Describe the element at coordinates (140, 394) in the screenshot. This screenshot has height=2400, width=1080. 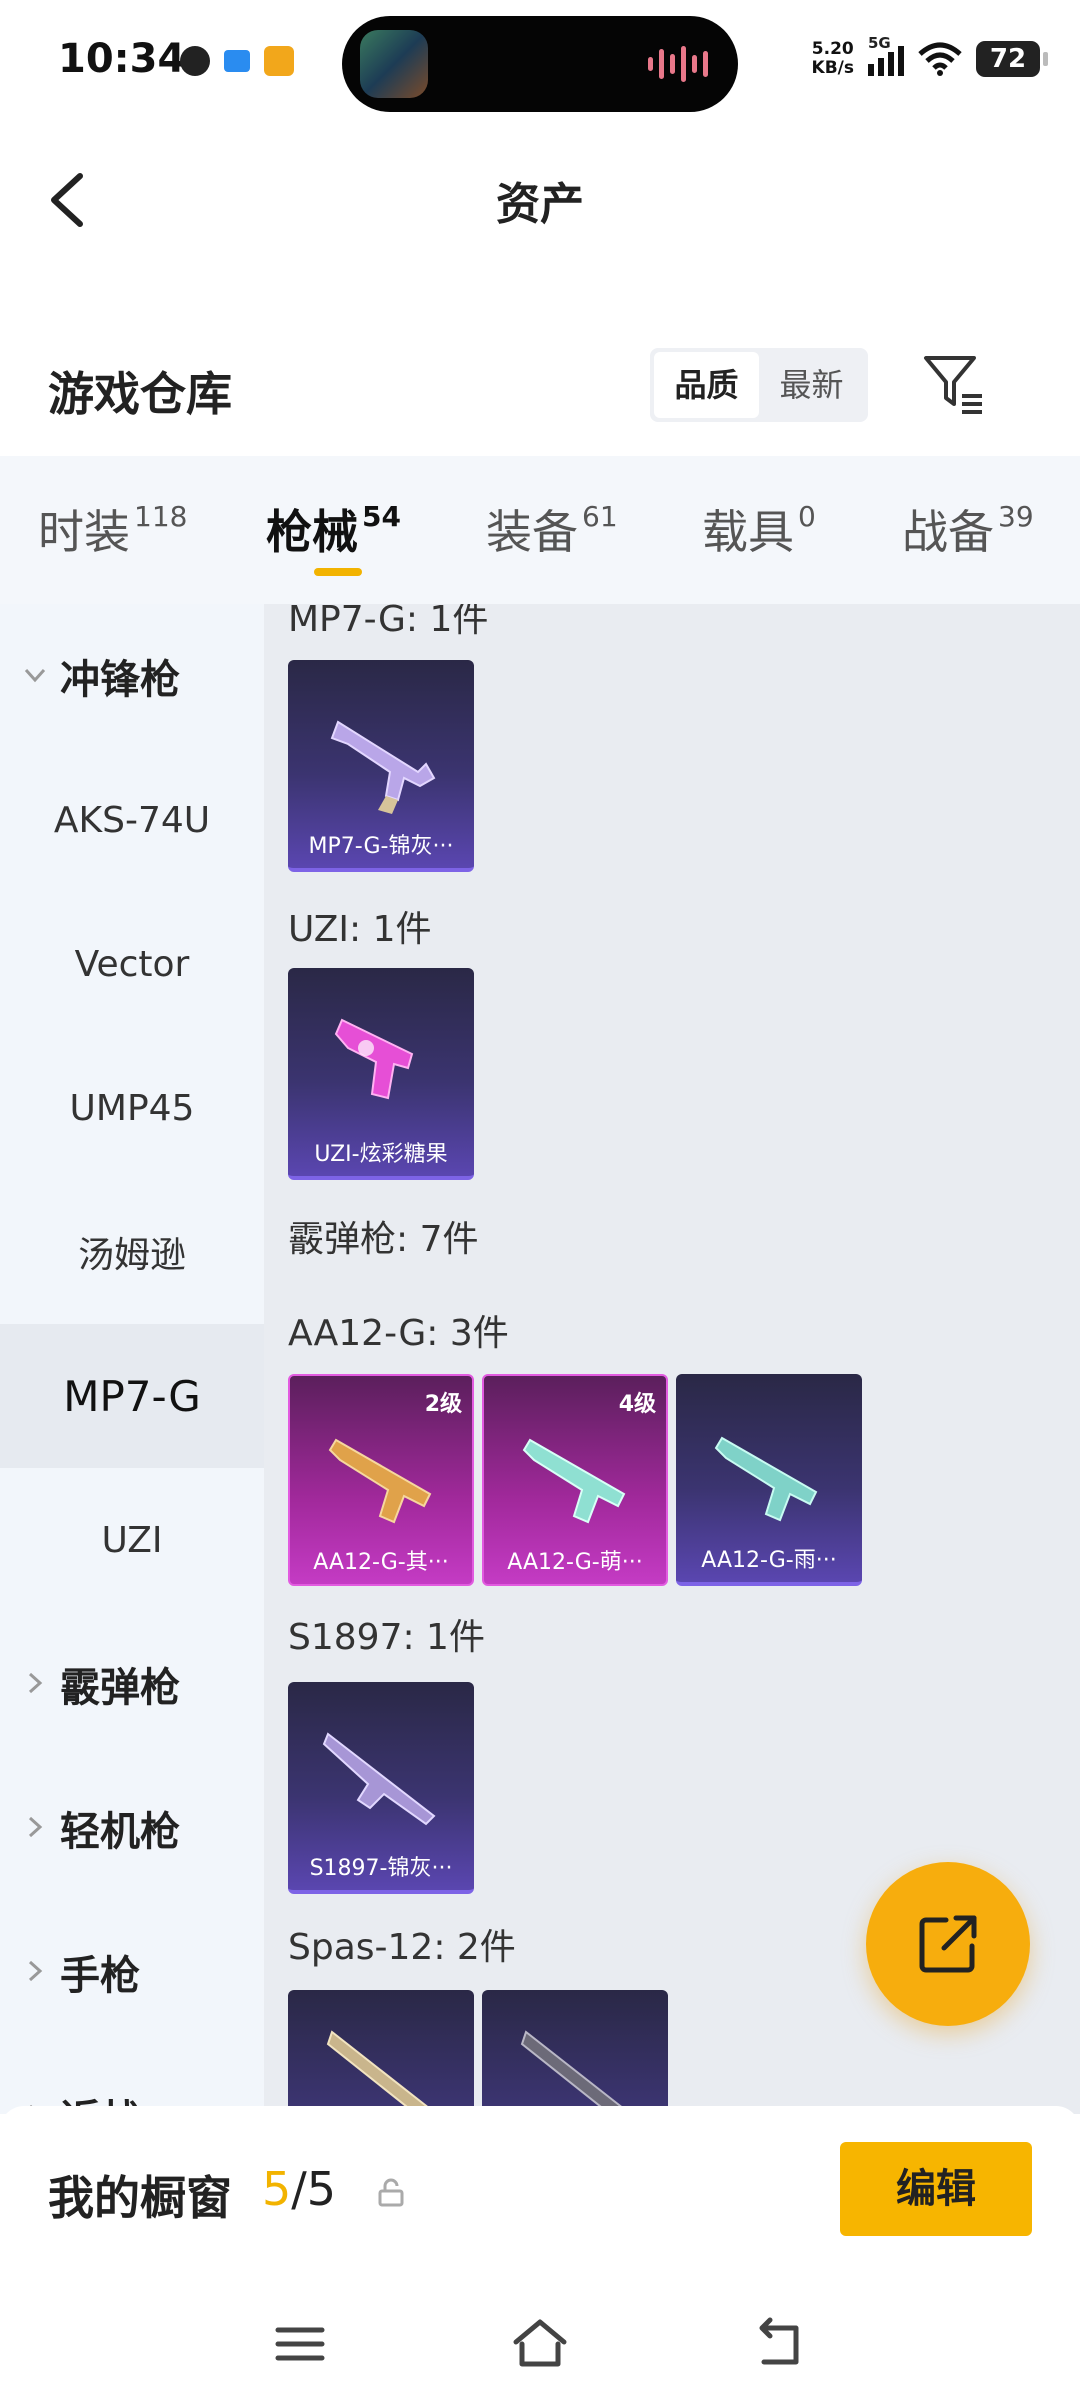
I see `warehouse-title: 游戏仓库` at that location.